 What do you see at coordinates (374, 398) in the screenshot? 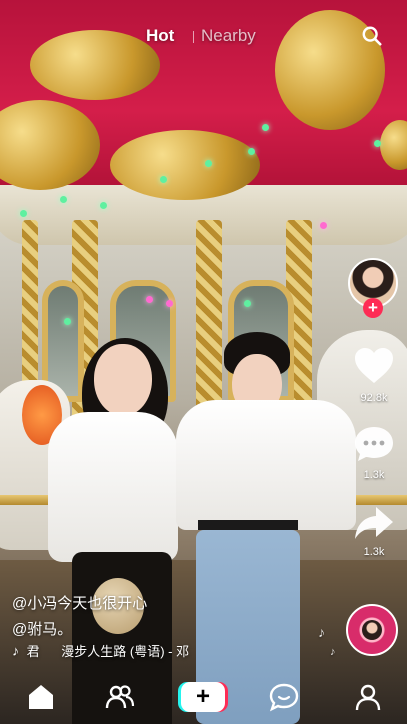
I see `likes-count: 92.8k` at bounding box center [374, 398].